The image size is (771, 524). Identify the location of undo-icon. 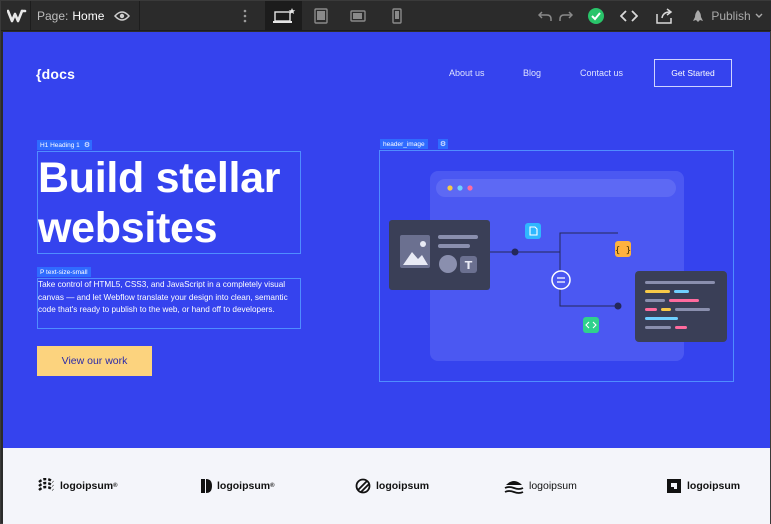
(545, 16).